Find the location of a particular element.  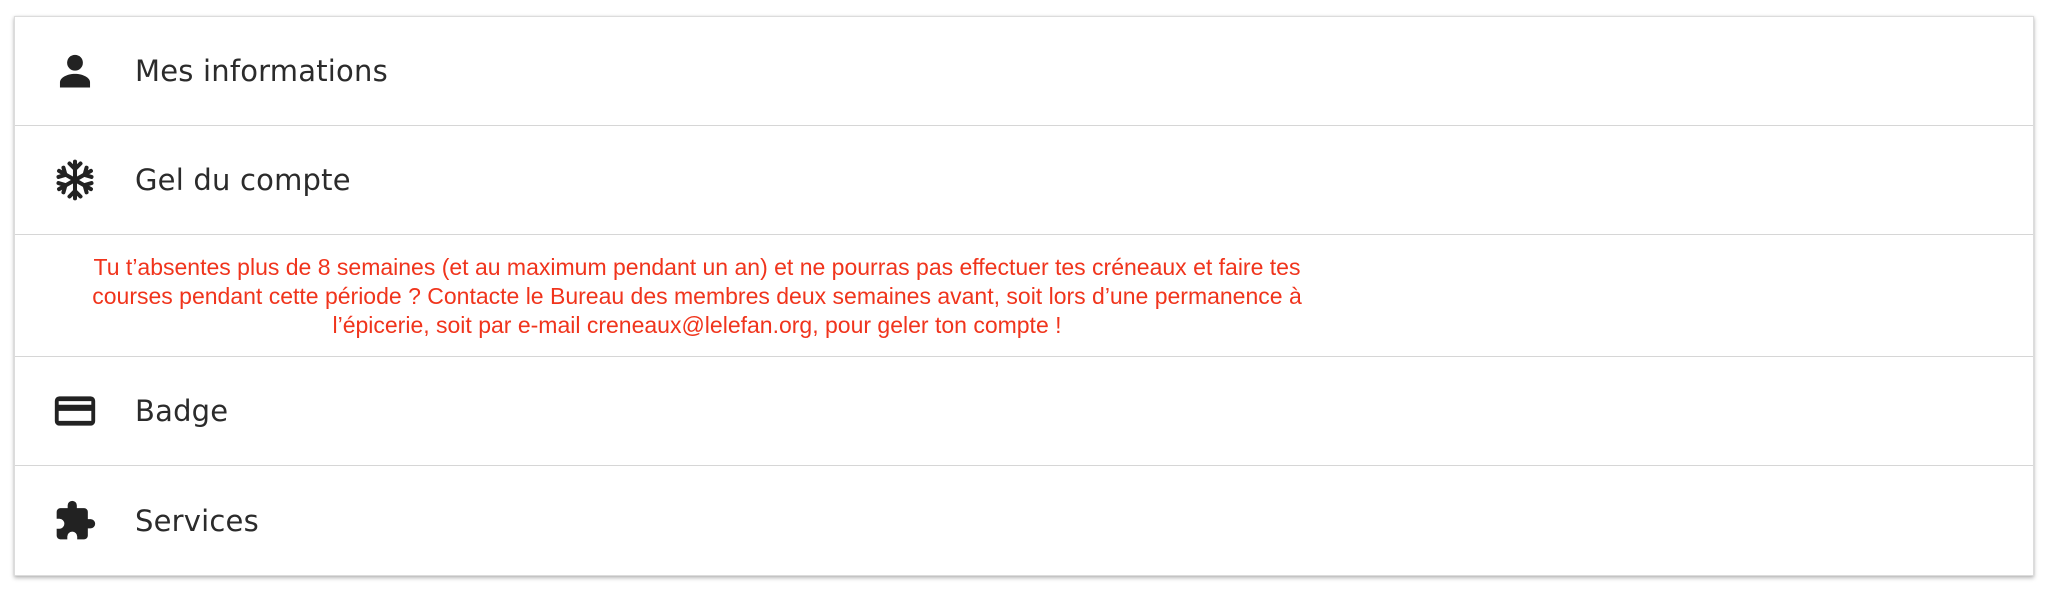

person-icon is located at coordinates (75, 71).